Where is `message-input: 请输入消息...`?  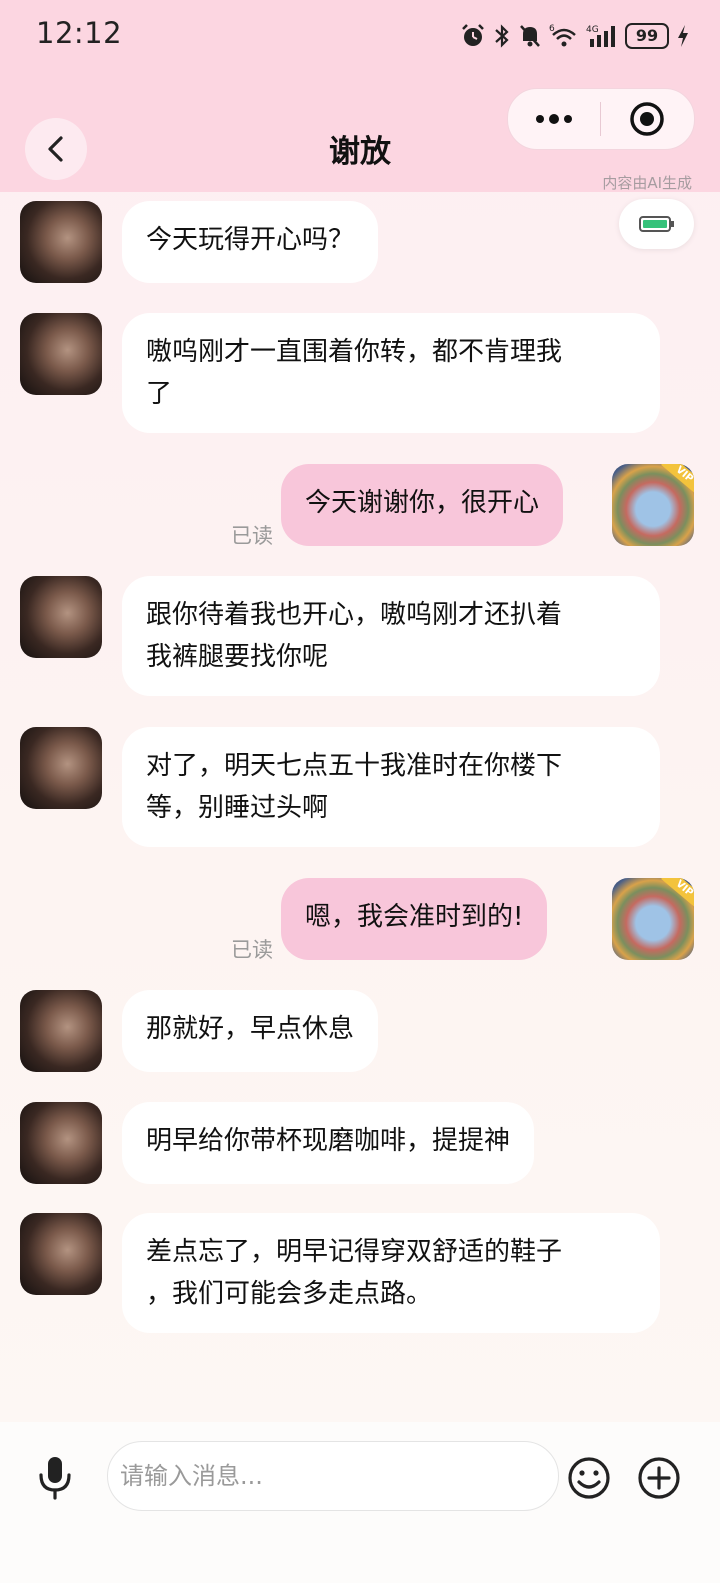 message-input: 请输入消息... is located at coordinates (333, 1476).